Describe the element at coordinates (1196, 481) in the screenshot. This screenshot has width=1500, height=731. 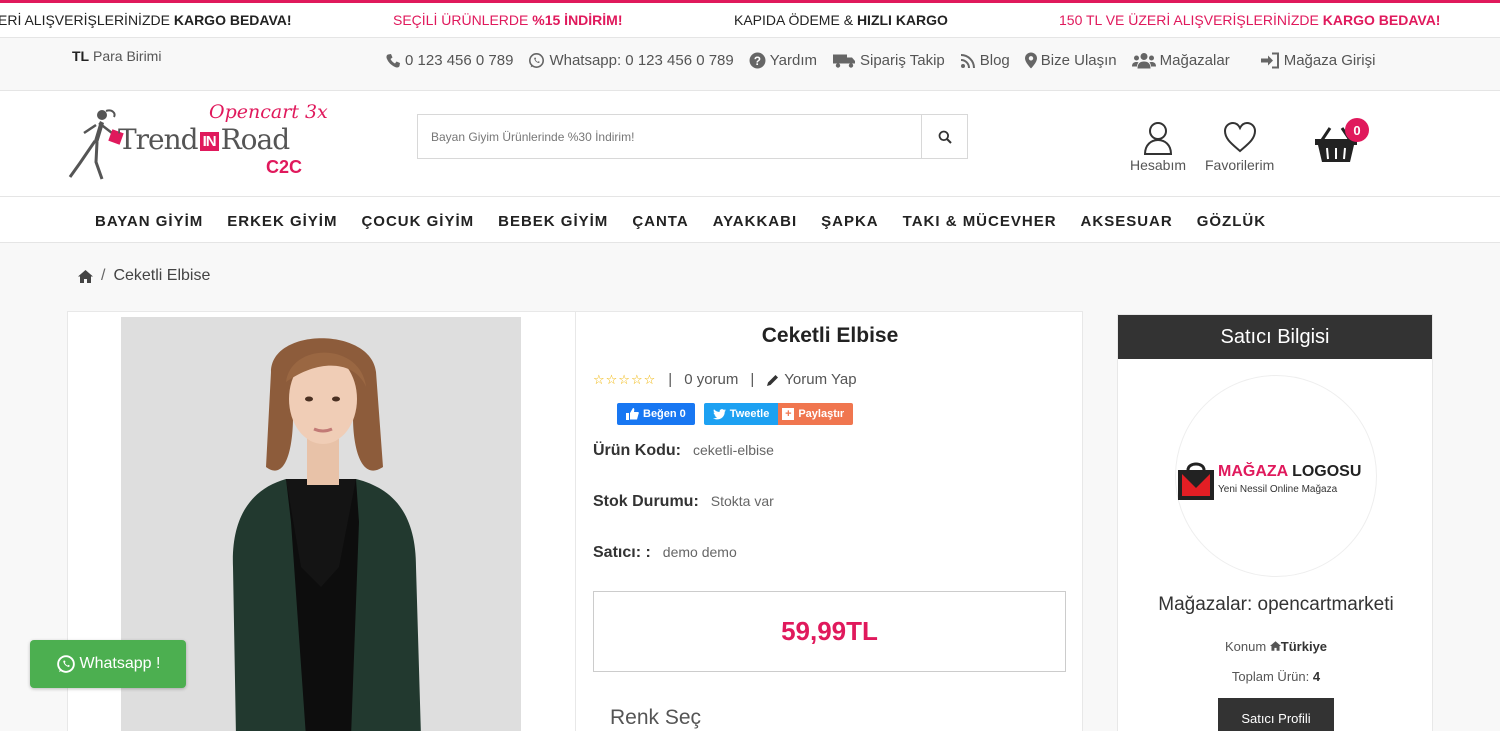
I see `shopping-bag-icon` at that location.